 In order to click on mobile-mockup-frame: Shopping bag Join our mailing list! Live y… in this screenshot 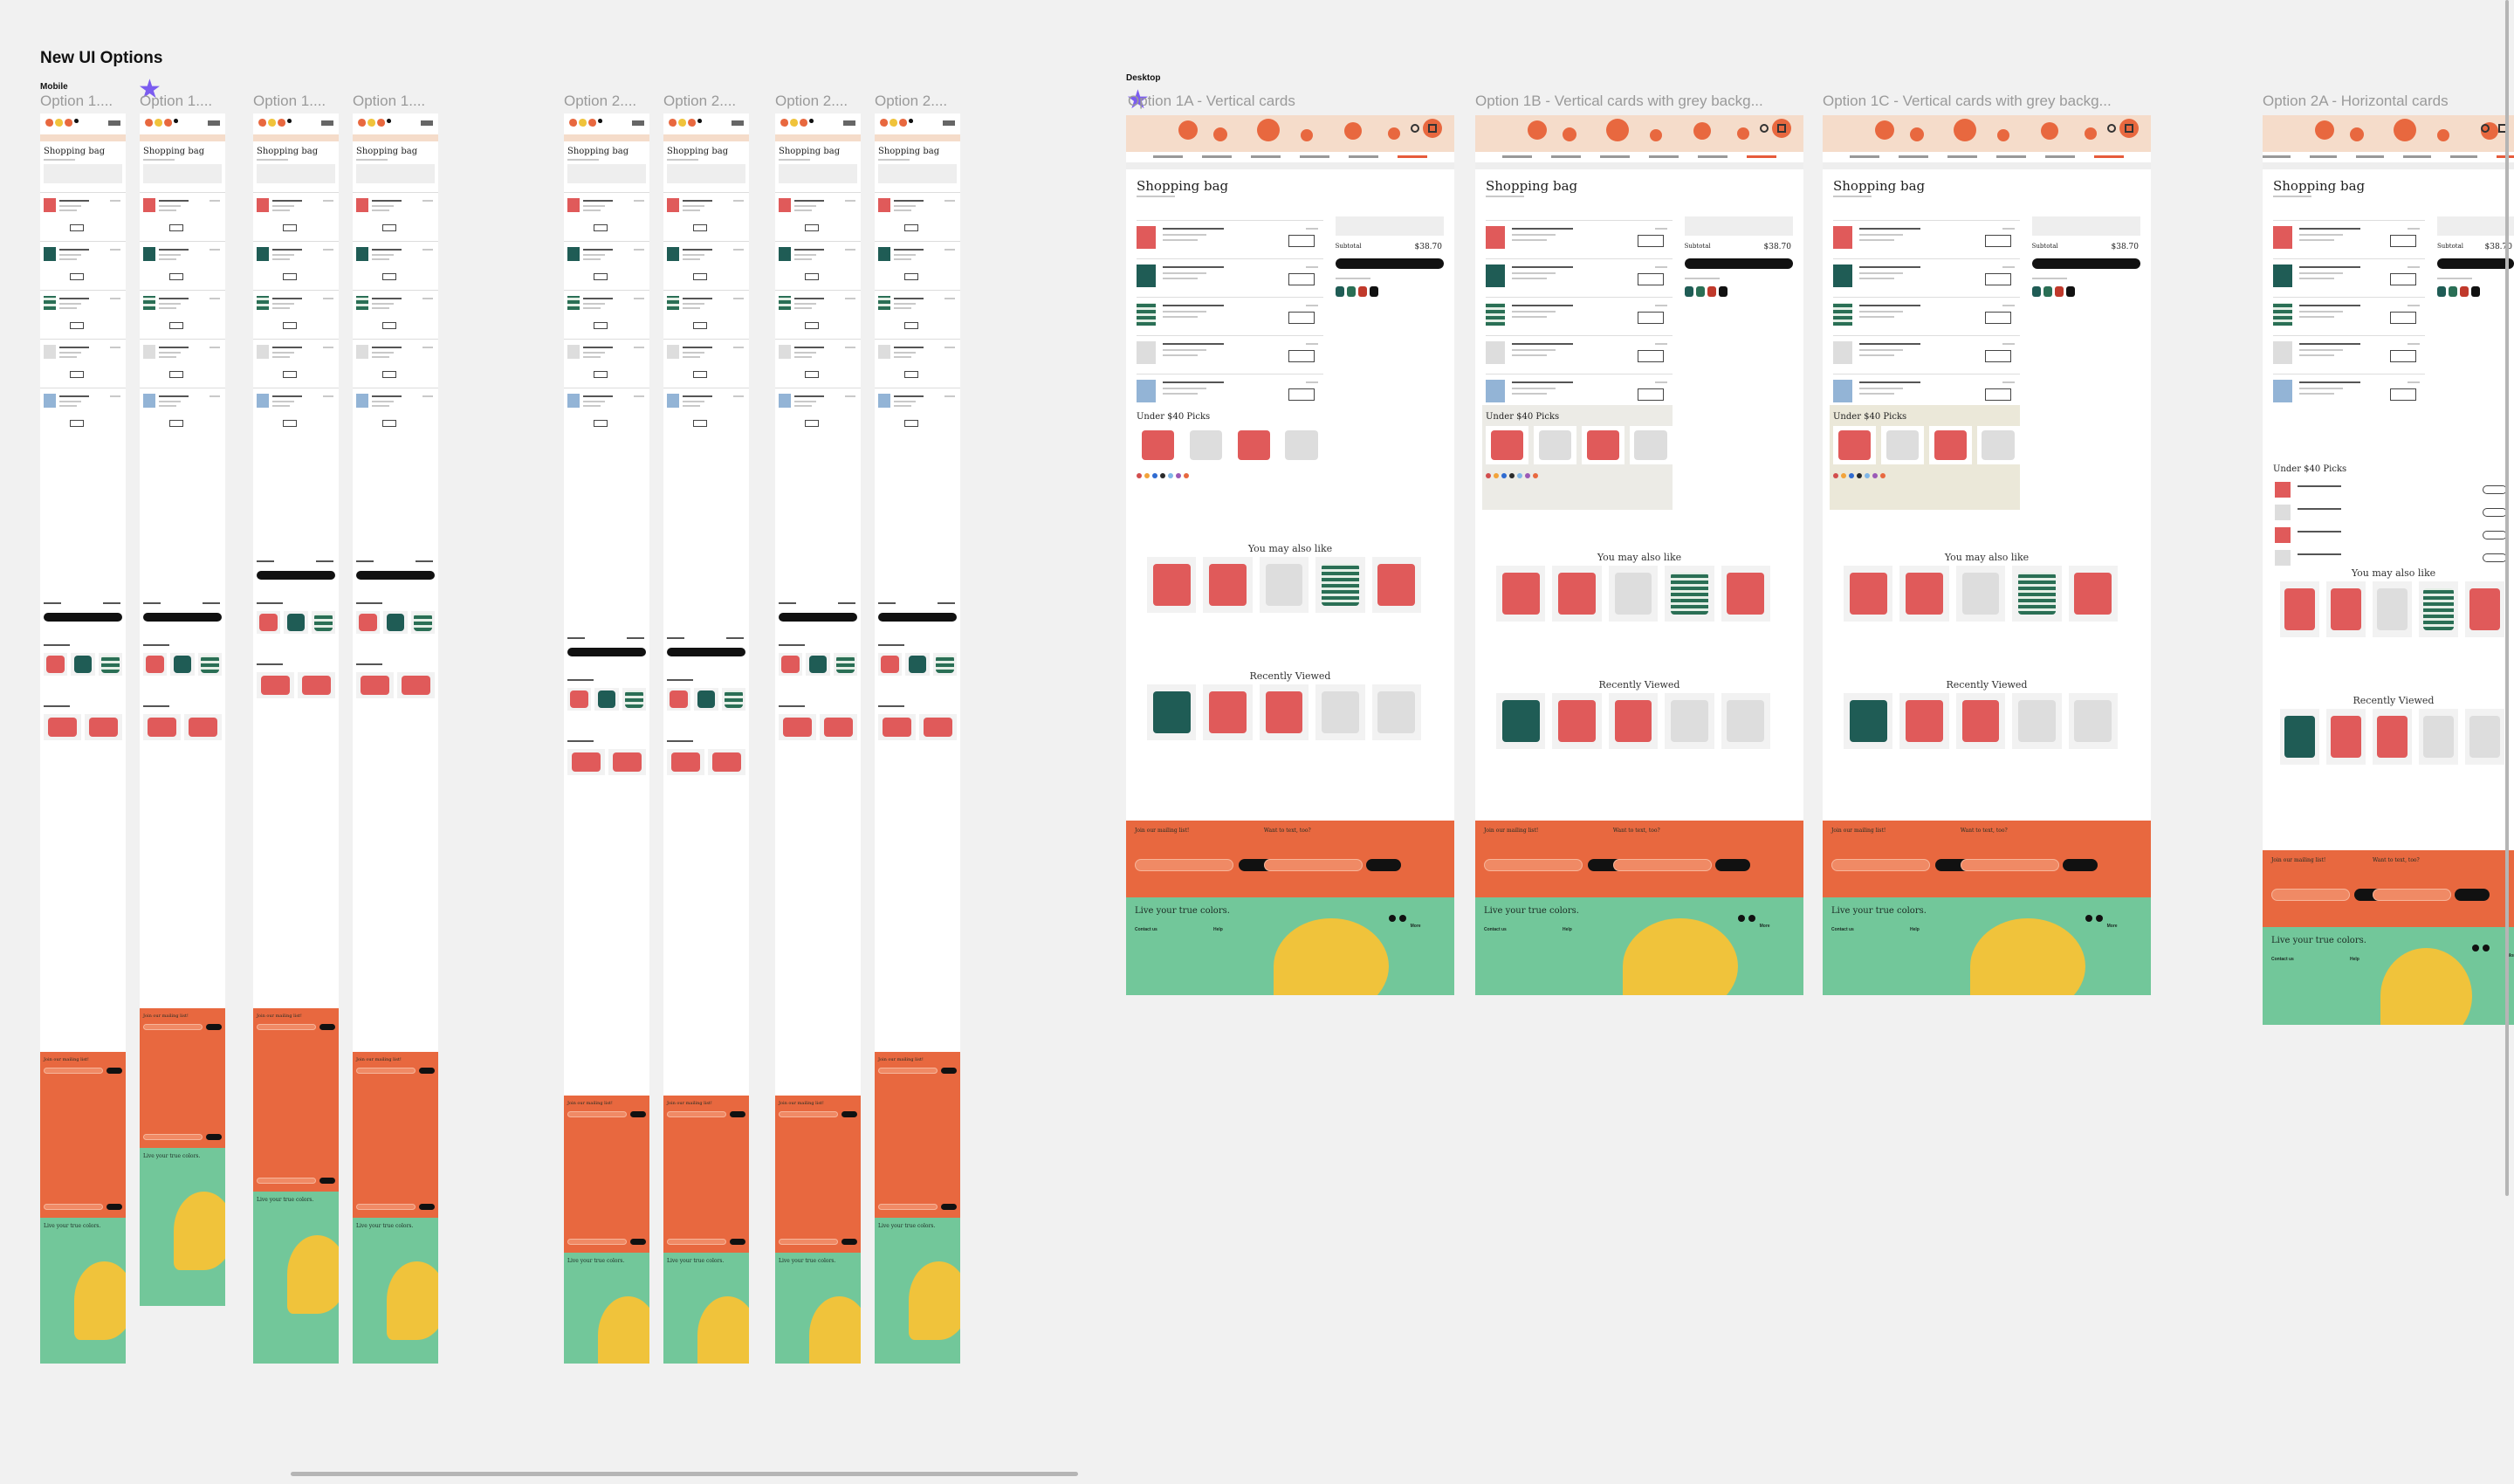, I will do `click(296, 738)`.